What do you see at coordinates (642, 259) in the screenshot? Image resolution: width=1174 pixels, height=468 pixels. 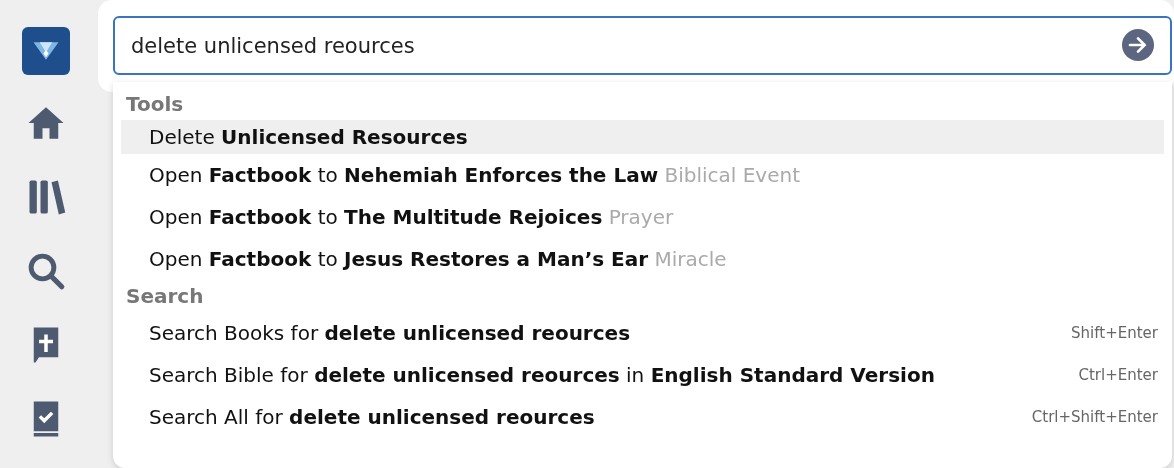 I see `result-item: Open Factbook to Jesus Restores a Man’s Ear Miracle` at bounding box center [642, 259].